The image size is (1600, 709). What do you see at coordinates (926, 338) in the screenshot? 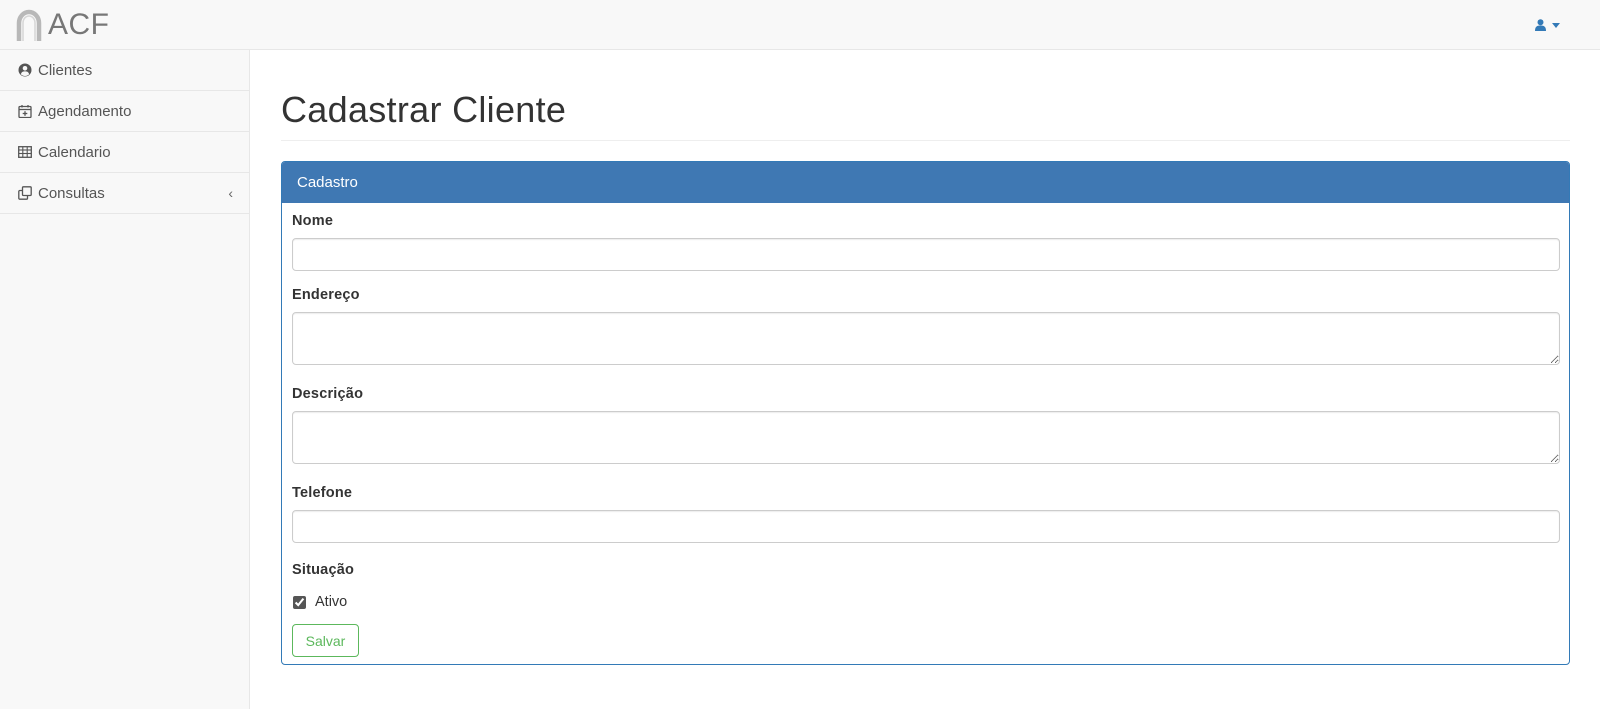
I see `endereco-textarea` at bounding box center [926, 338].